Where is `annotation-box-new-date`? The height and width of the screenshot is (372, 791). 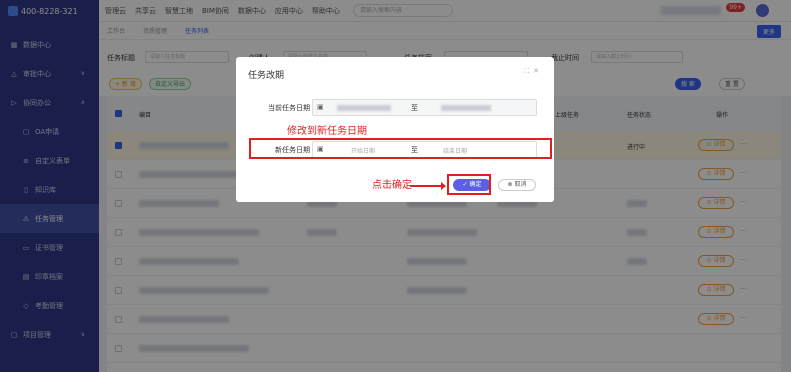
annotation-box-new-date is located at coordinates (400, 148).